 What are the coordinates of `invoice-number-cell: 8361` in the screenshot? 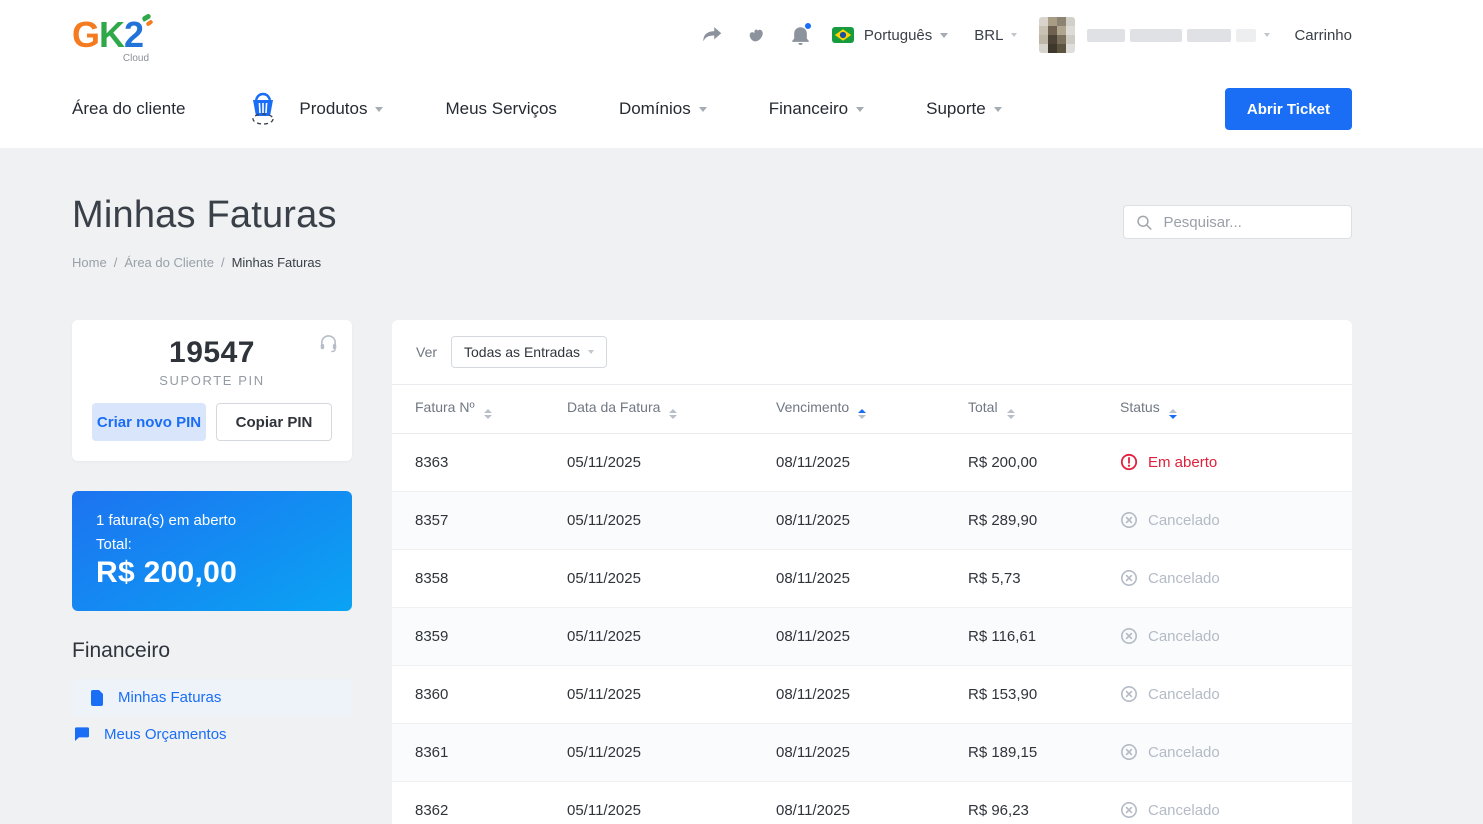 It's located at (479, 752).